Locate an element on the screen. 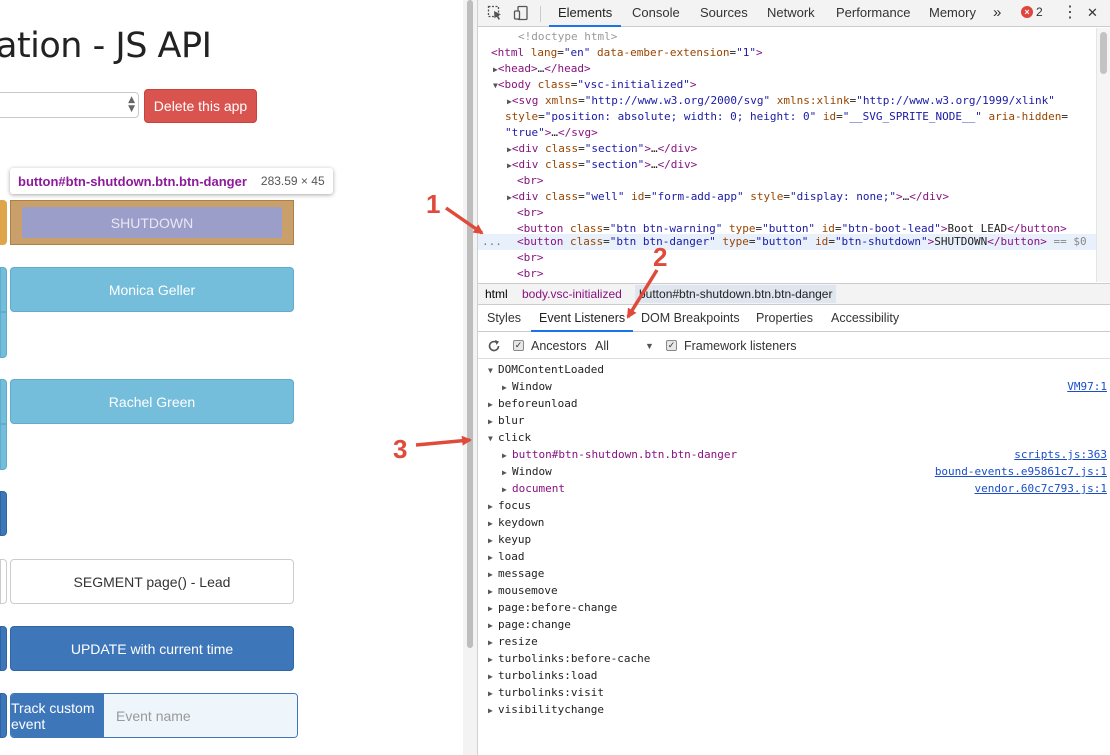  tab-properties: Properties is located at coordinates (784, 319).